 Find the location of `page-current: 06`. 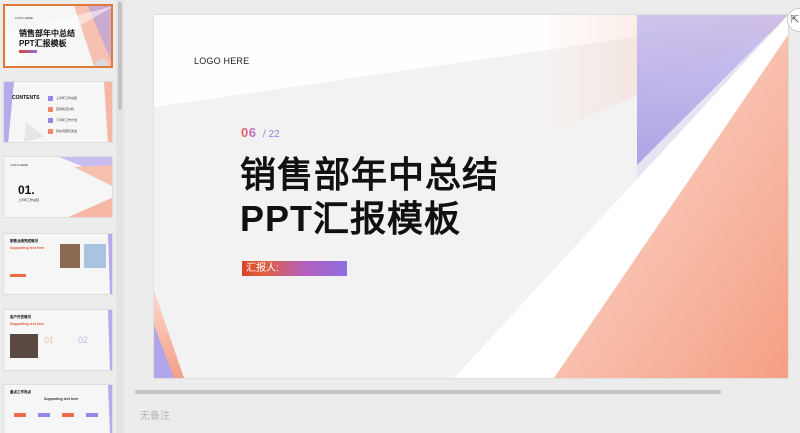

page-current: 06 is located at coordinates (249, 132).